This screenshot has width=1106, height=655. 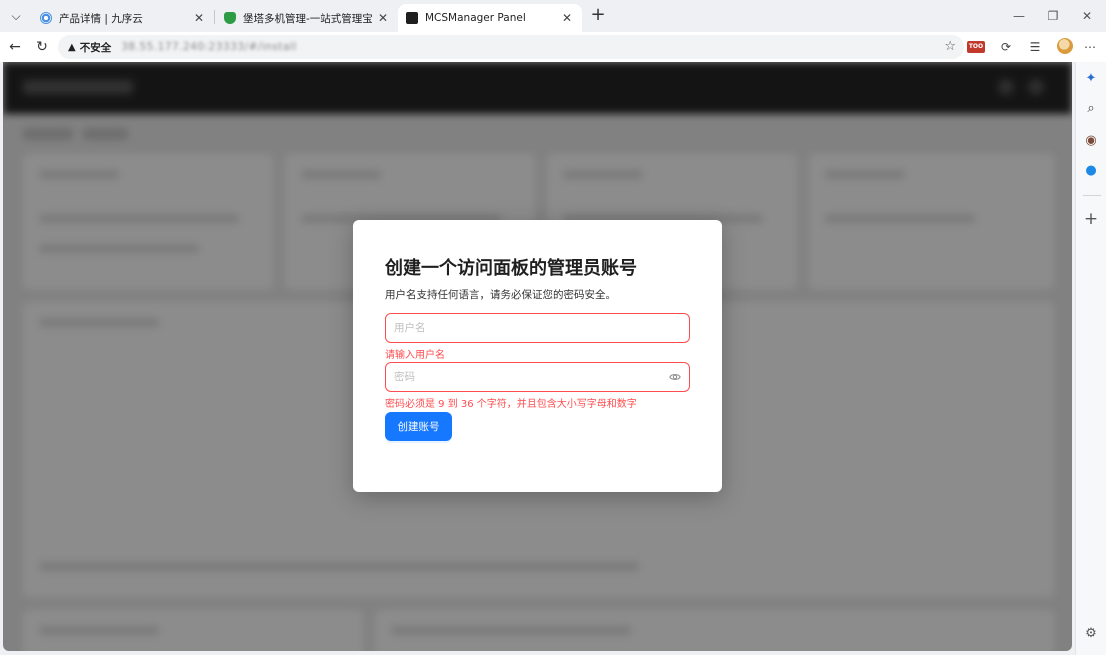 I want to click on username-field, so click(x=537, y=328).